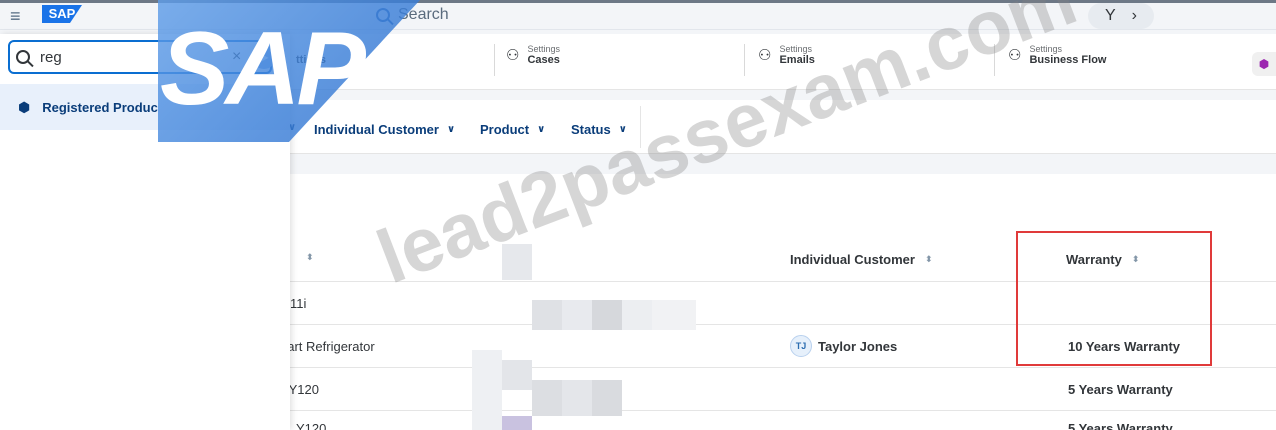 The height and width of the screenshot is (430, 1276). What do you see at coordinates (15, 16) in the screenshot?
I see `hamburger-icon: ≡` at bounding box center [15, 16].